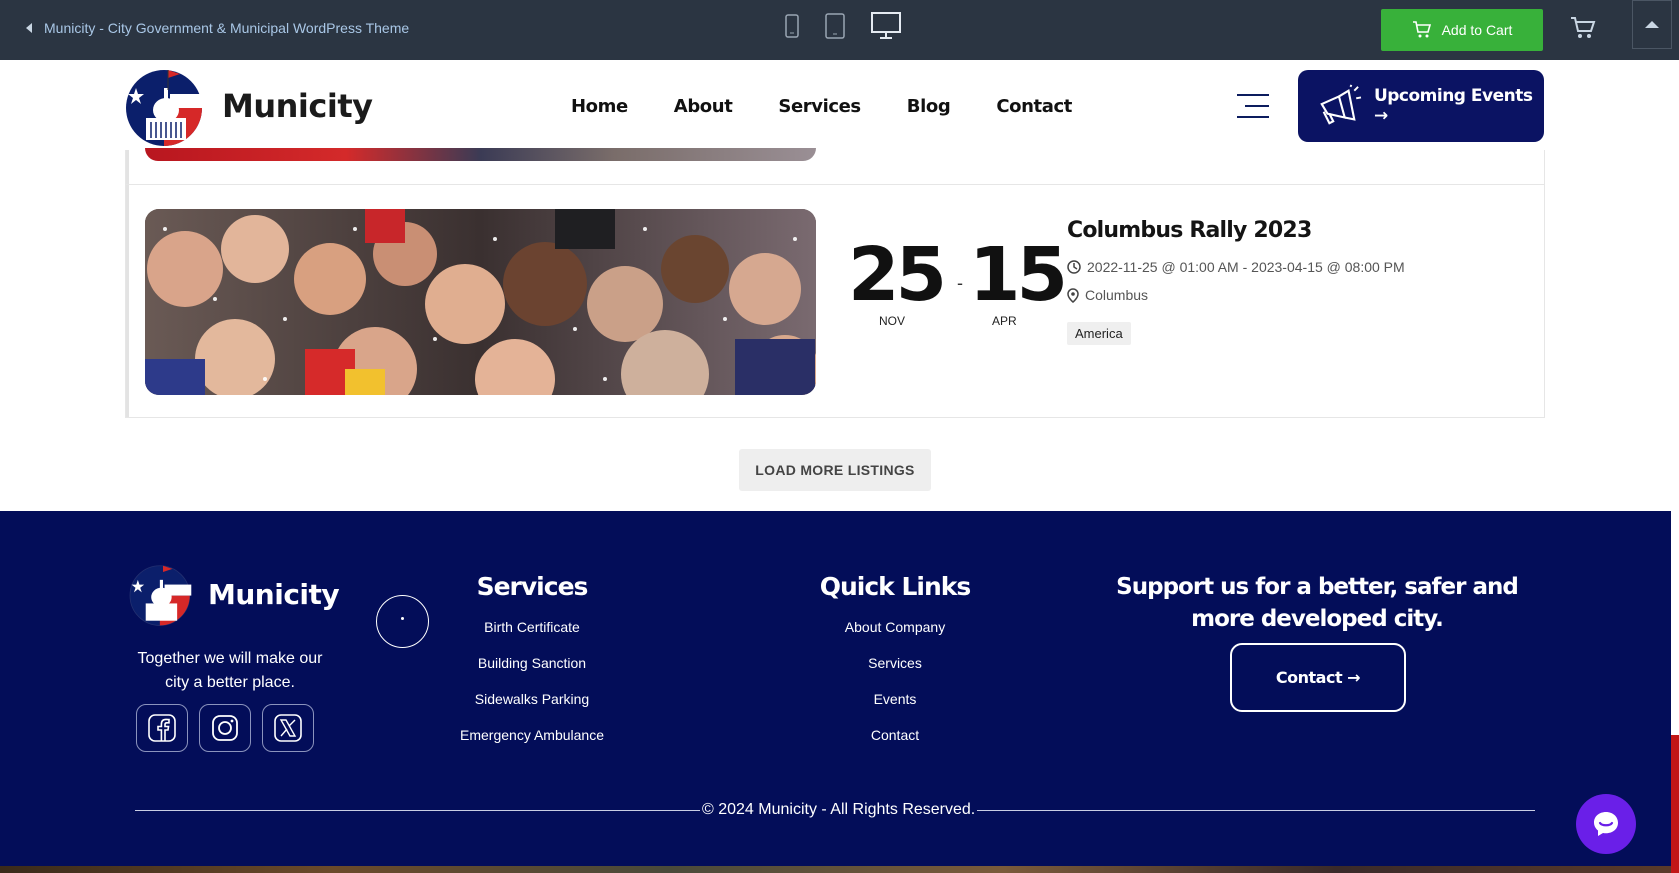 The height and width of the screenshot is (873, 1679). What do you see at coordinates (29, 28) in the screenshot?
I see `caret-left-icon` at bounding box center [29, 28].